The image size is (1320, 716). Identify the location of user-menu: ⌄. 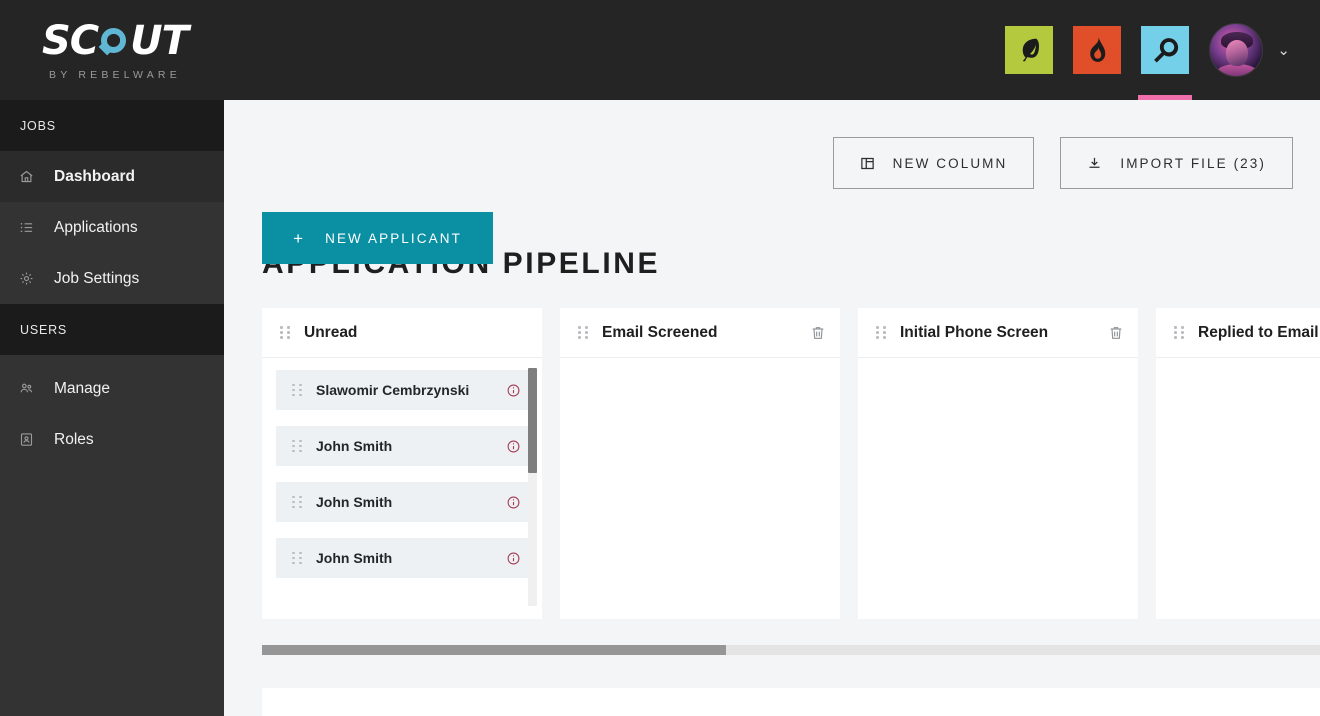
(1249, 50).